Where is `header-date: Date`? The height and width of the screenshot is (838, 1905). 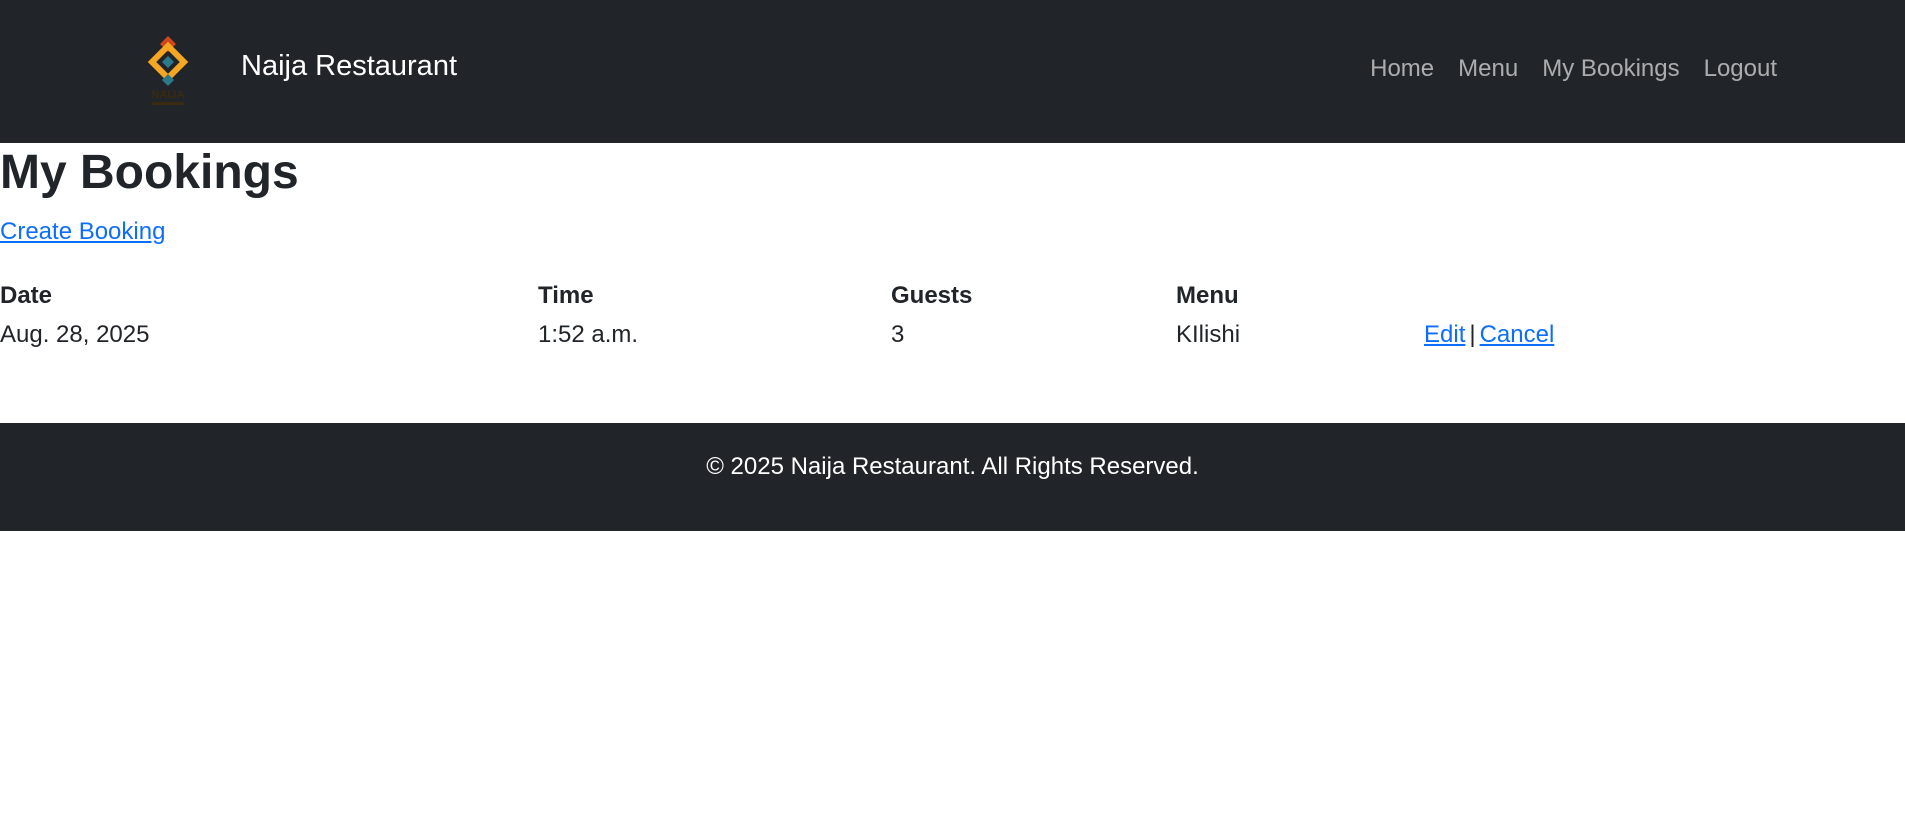 header-date: Date is located at coordinates (26, 295).